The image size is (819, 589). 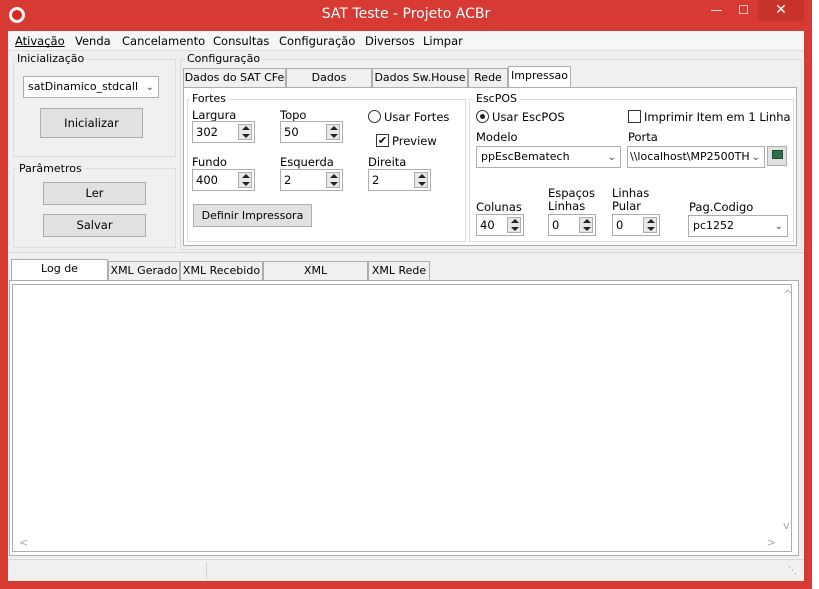 I want to click on esquerda-value: 2, so click(x=288, y=180).